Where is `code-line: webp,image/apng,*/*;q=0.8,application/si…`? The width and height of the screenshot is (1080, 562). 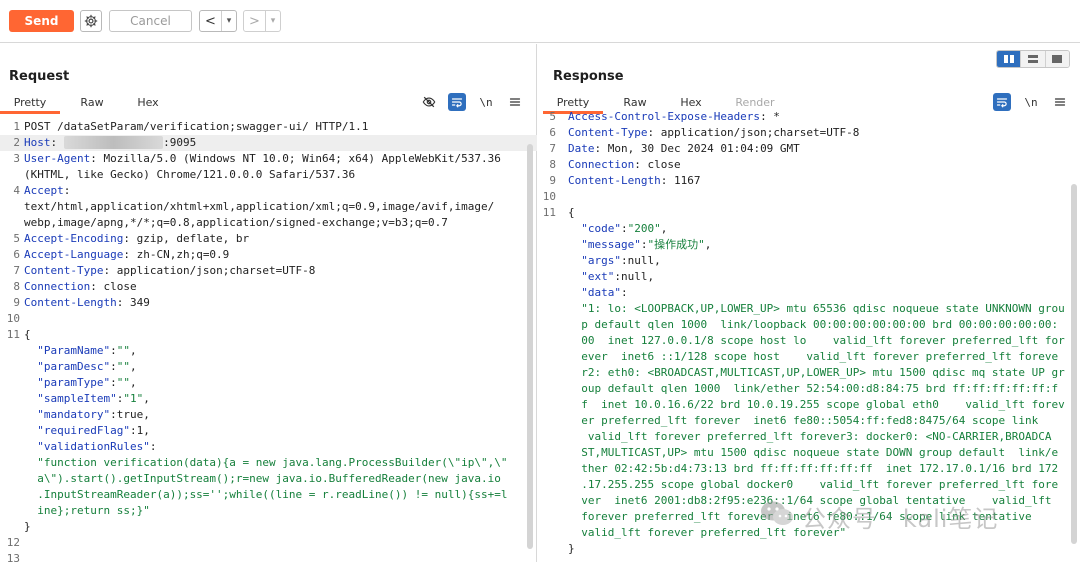
code-line: webp,image/apng,*/*;q=0.8,application/si… is located at coordinates (268, 223).